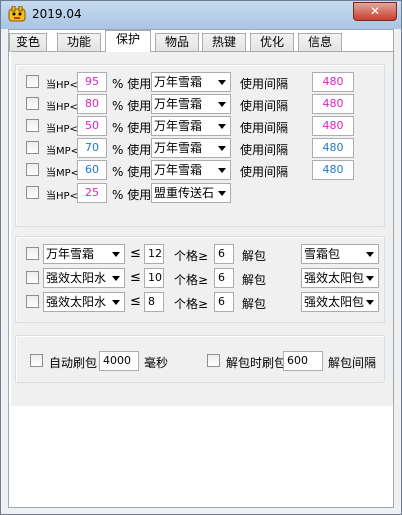 This screenshot has width=402, height=515. I want to click on milliseconds-label: 毫秒, so click(156, 363).